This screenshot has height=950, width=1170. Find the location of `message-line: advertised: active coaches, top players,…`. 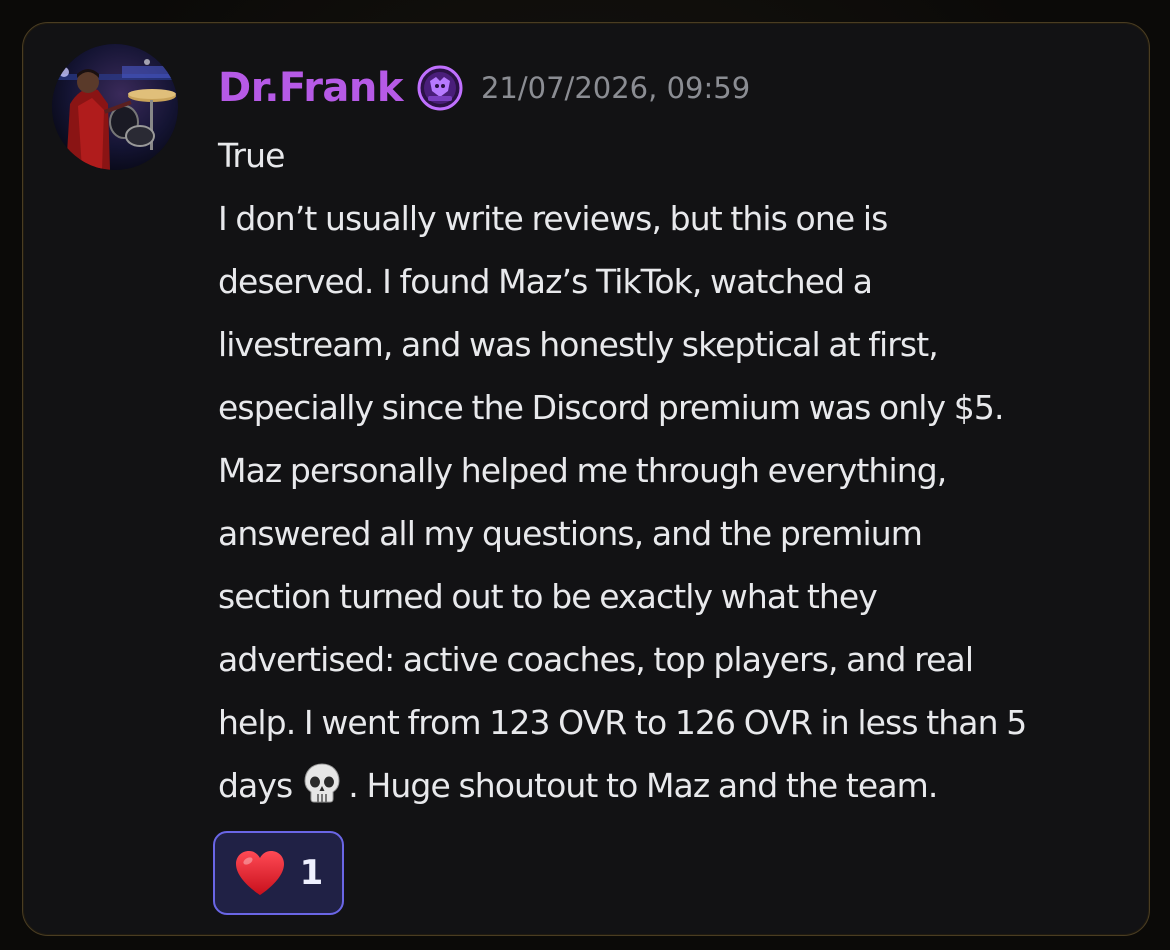

message-line: advertised: active coaches, top players,… is located at coordinates (596, 659).